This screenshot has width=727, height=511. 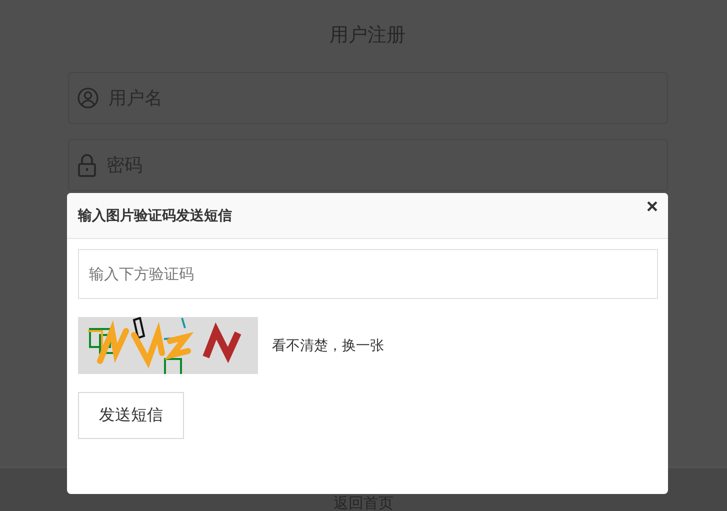 I want to click on refresh-captcha-link: 看不清楚，换一张, so click(x=328, y=345).